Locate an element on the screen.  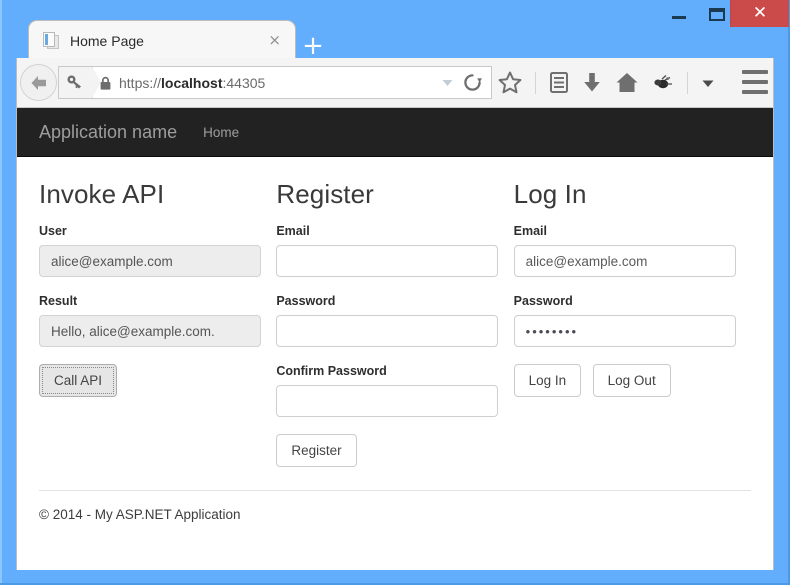
extension-glyph-icon is located at coordinates (663, 81).